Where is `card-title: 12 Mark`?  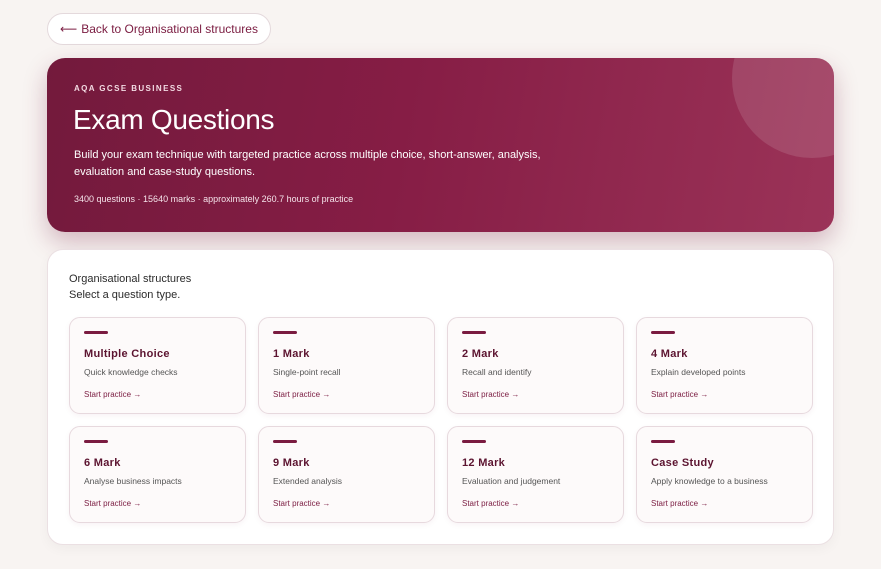 card-title: 12 Mark is located at coordinates (484, 463).